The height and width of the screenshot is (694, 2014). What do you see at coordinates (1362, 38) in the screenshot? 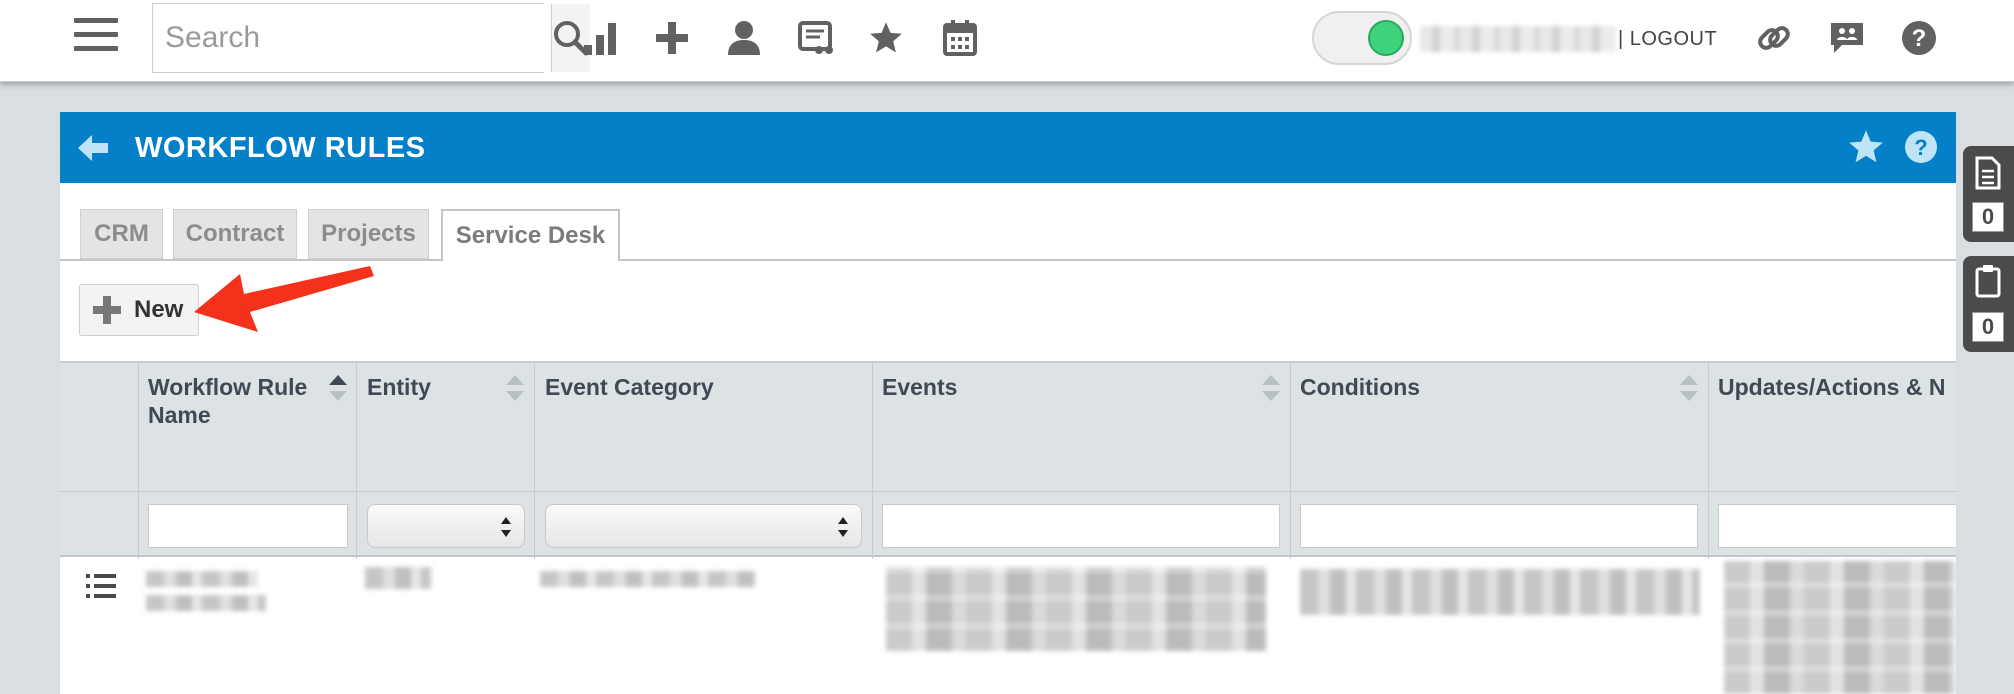
I see `status-toggle` at bounding box center [1362, 38].